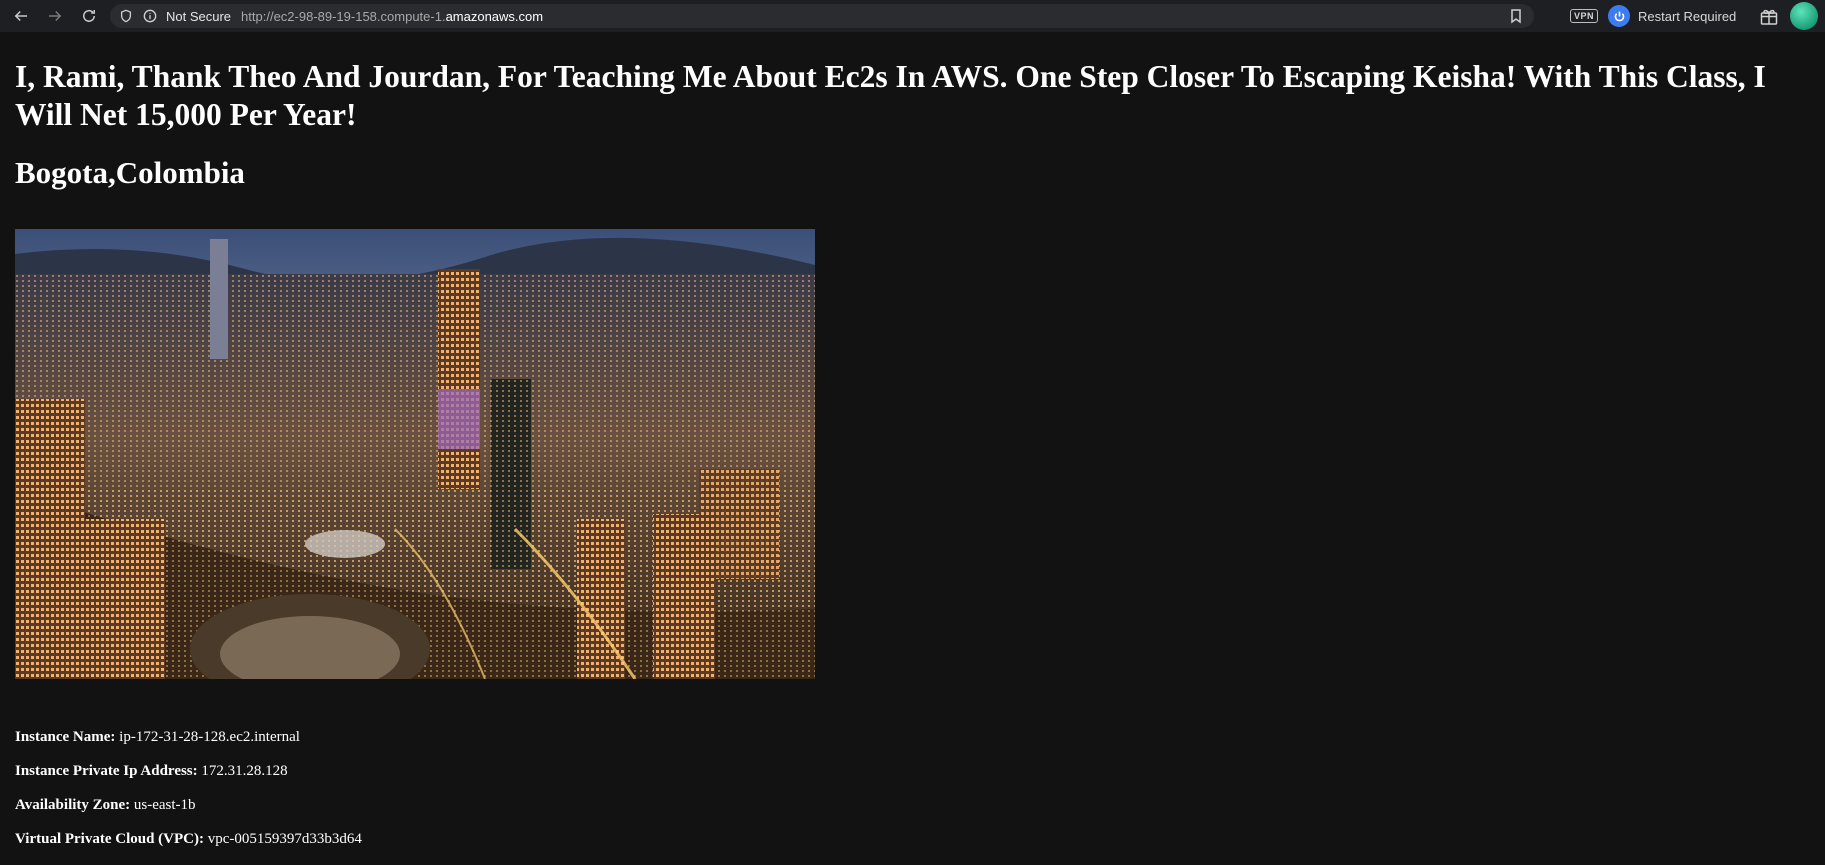 The image size is (1825, 865). What do you see at coordinates (106, 771) in the screenshot?
I see `info-label: Instance Private Ip Address:` at bounding box center [106, 771].